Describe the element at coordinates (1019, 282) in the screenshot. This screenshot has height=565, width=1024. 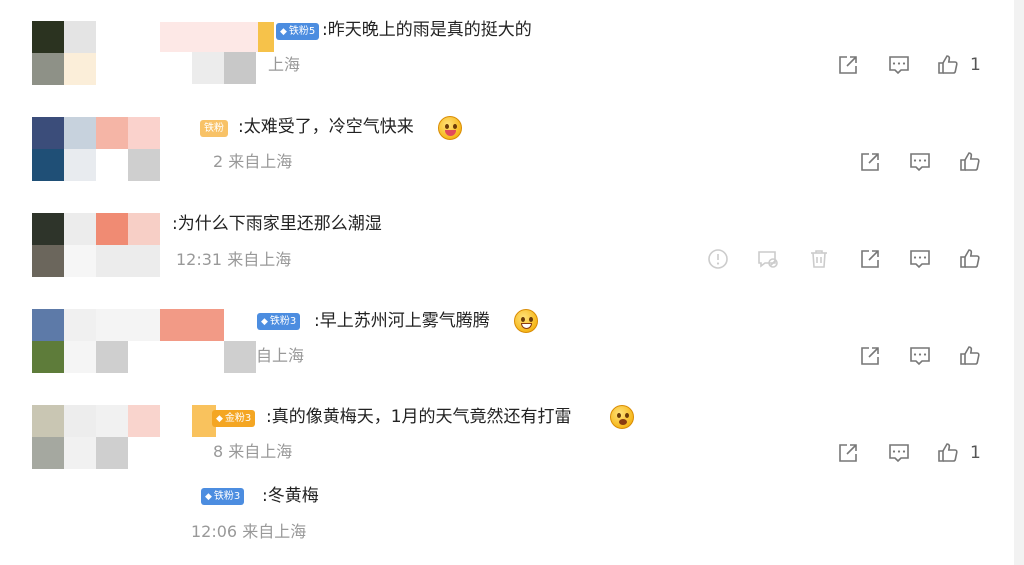
I see `scrollbar` at that location.